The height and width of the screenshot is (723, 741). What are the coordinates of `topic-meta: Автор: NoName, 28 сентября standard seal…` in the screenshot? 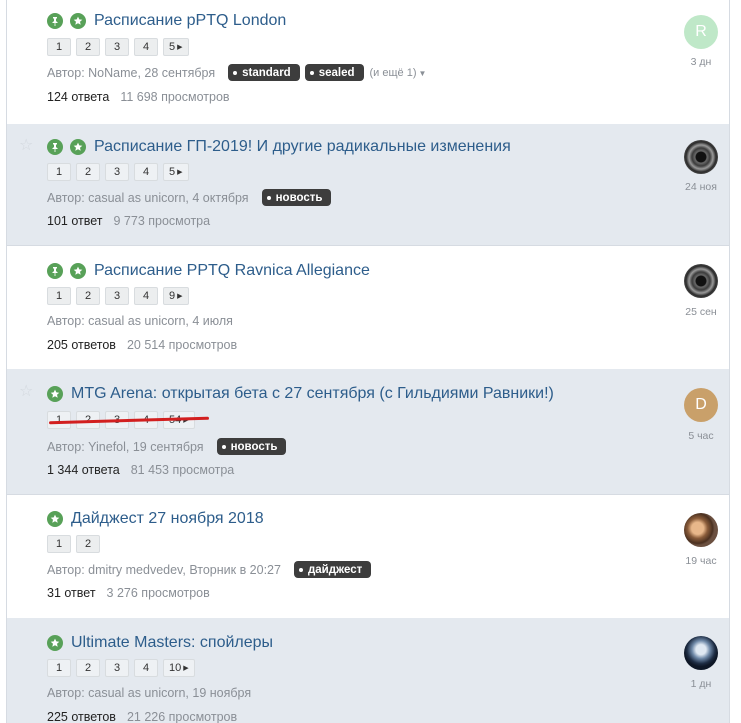 It's located at (236, 72).